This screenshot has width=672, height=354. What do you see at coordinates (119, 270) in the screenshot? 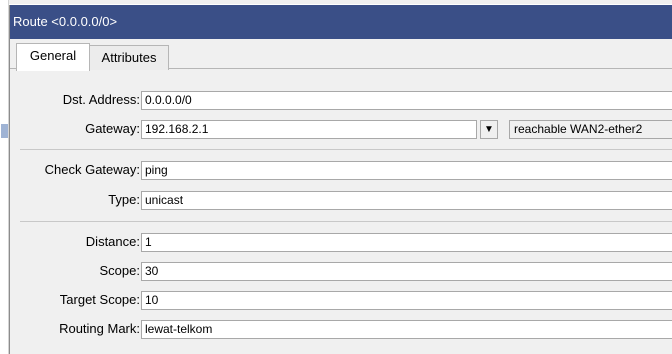
I see `scope-label: Scope:` at bounding box center [119, 270].